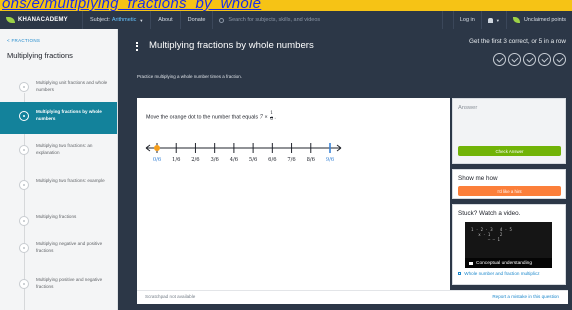 This screenshot has height=310, width=572. I want to click on bell-icon, so click(490, 20).